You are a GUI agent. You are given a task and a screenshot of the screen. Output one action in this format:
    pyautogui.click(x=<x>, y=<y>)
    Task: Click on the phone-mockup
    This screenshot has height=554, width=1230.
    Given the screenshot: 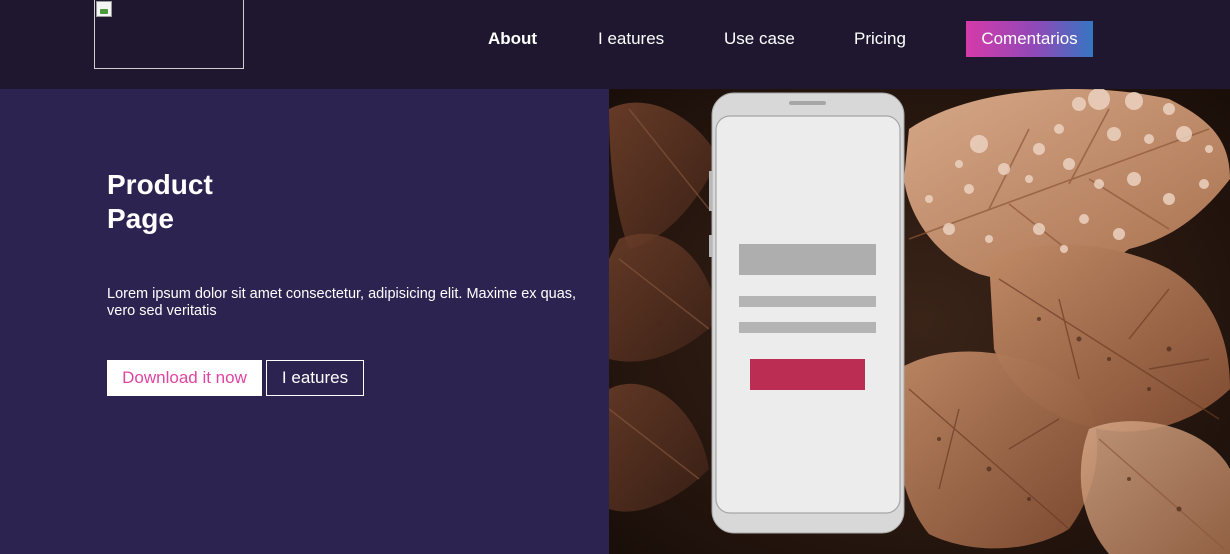 What is the action you would take?
    pyautogui.click(x=807, y=313)
    